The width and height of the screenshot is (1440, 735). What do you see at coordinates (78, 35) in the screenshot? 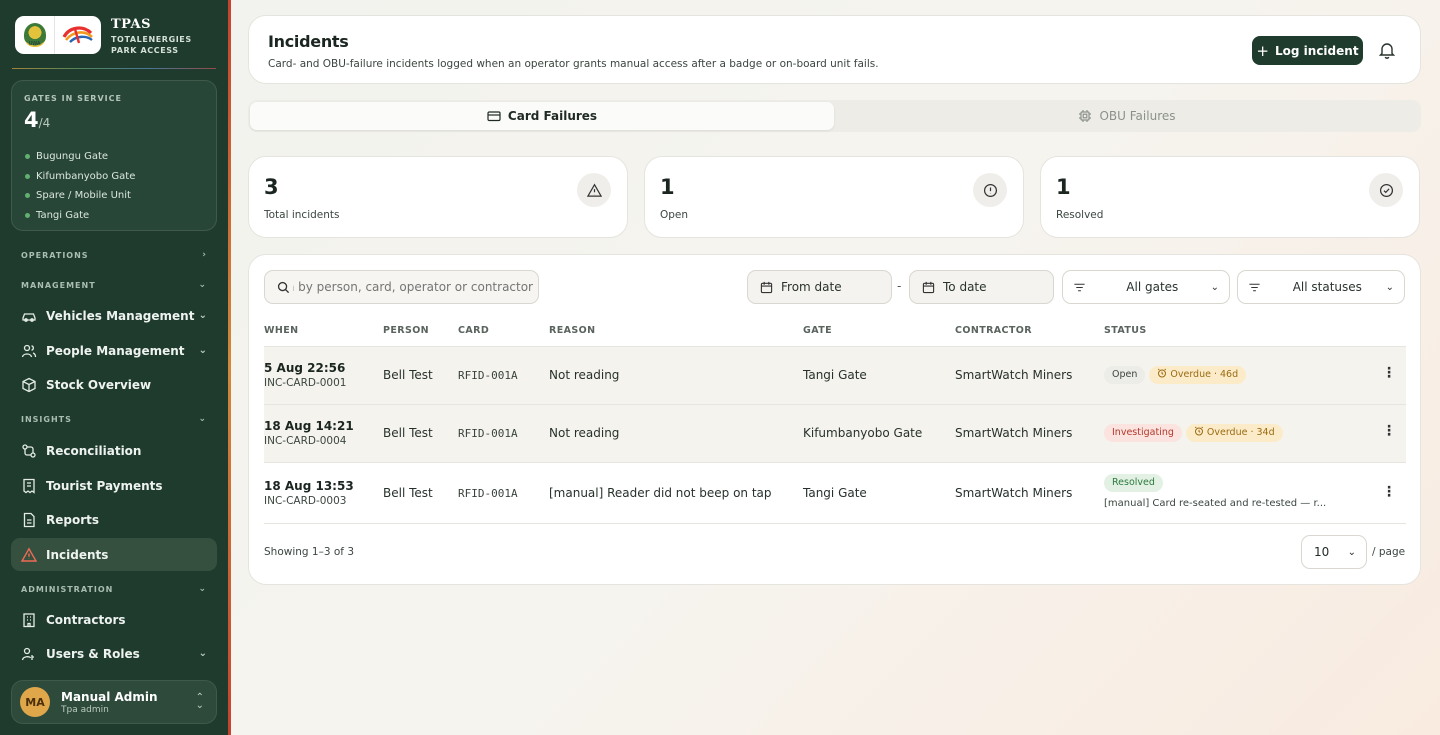
I see `totalenergies-logo` at bounding box center [78, 35].